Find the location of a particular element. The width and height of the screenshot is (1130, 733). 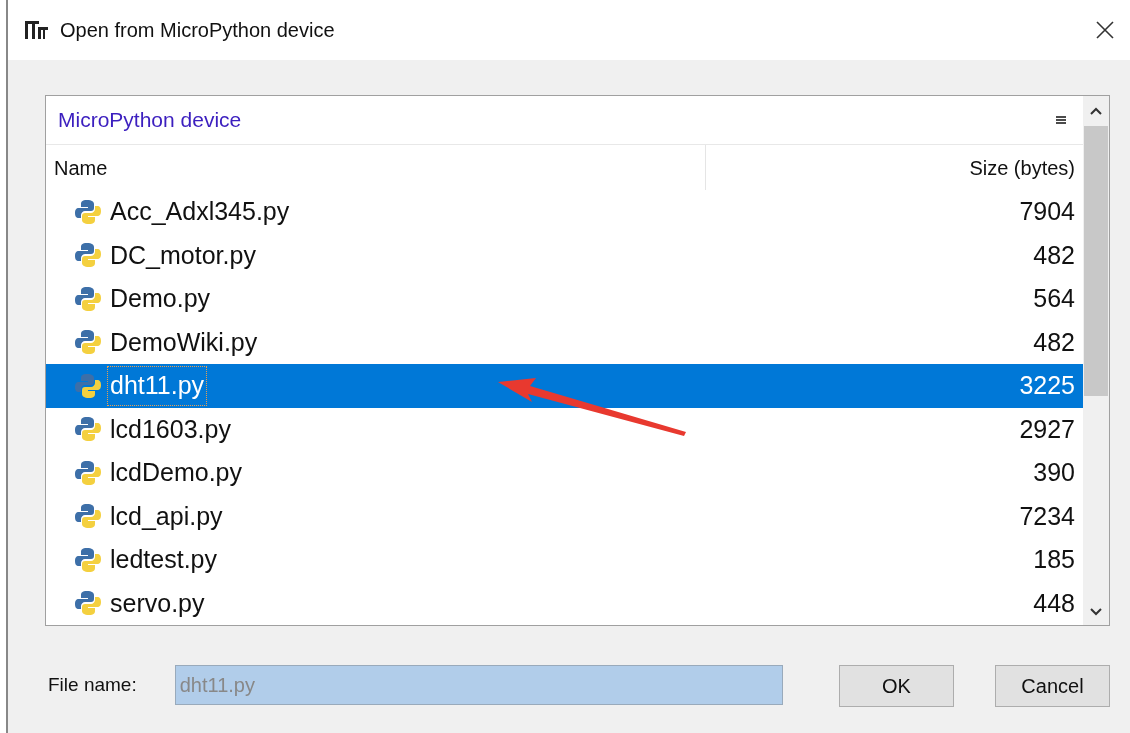

scroll-down-icon is located at coordinates (1096, 612).